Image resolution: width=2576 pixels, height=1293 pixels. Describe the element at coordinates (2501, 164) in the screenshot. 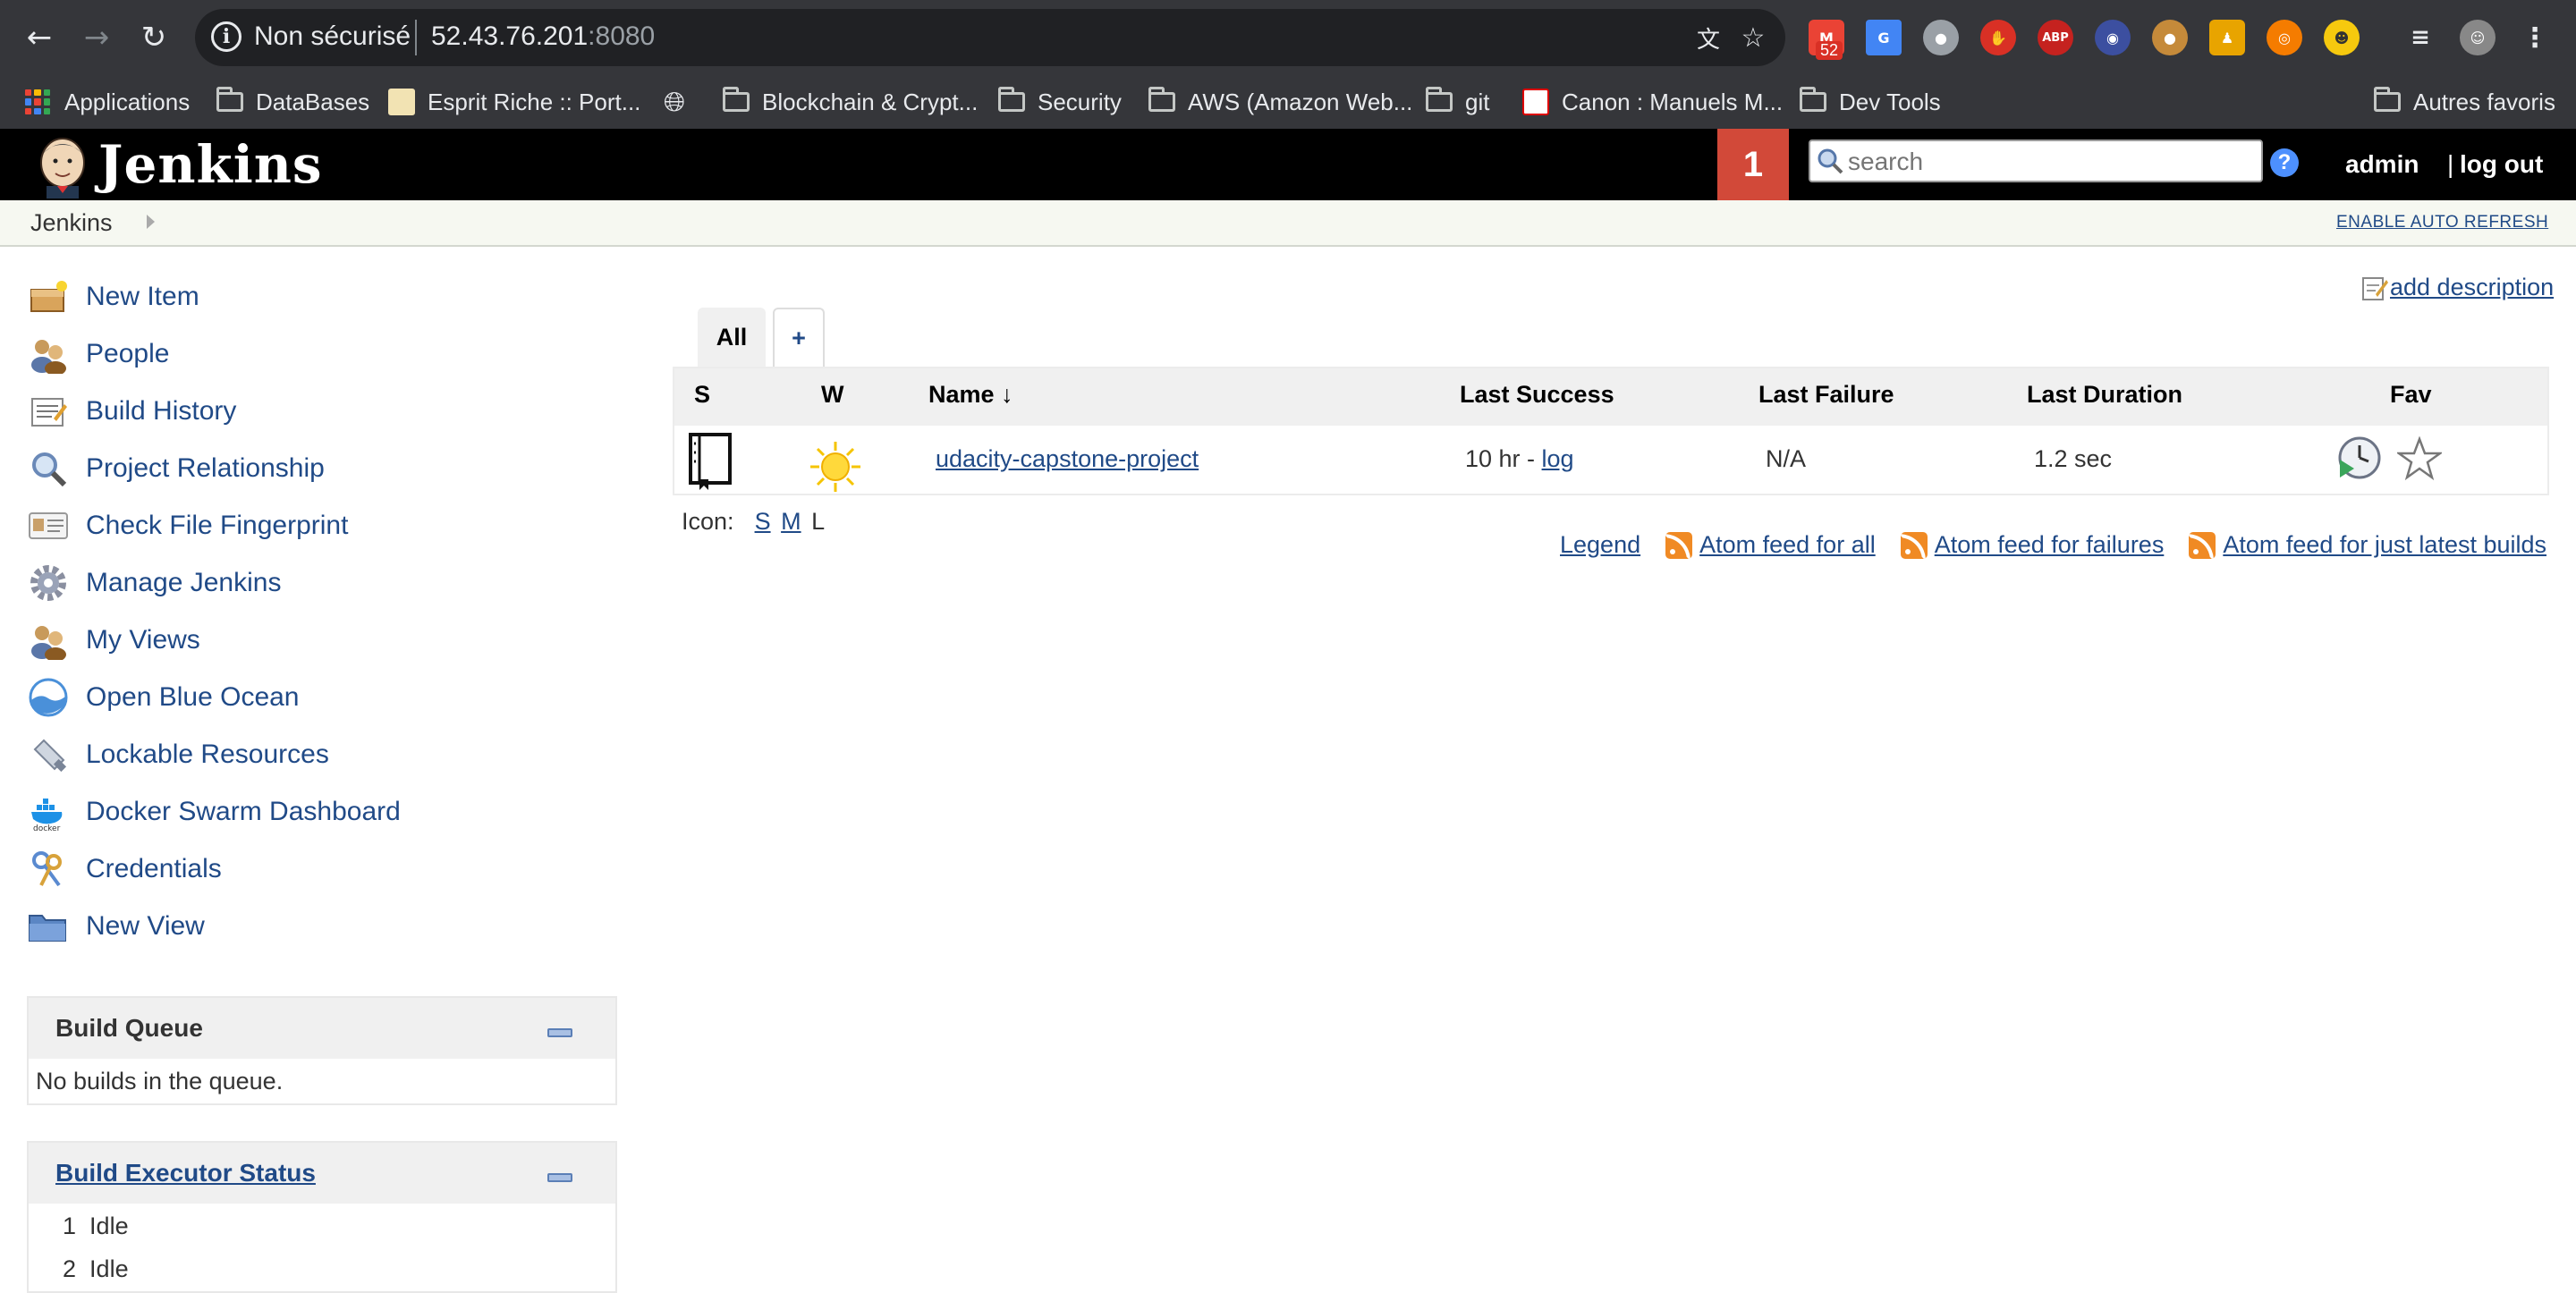

I see `logout-link: log out` at that location.